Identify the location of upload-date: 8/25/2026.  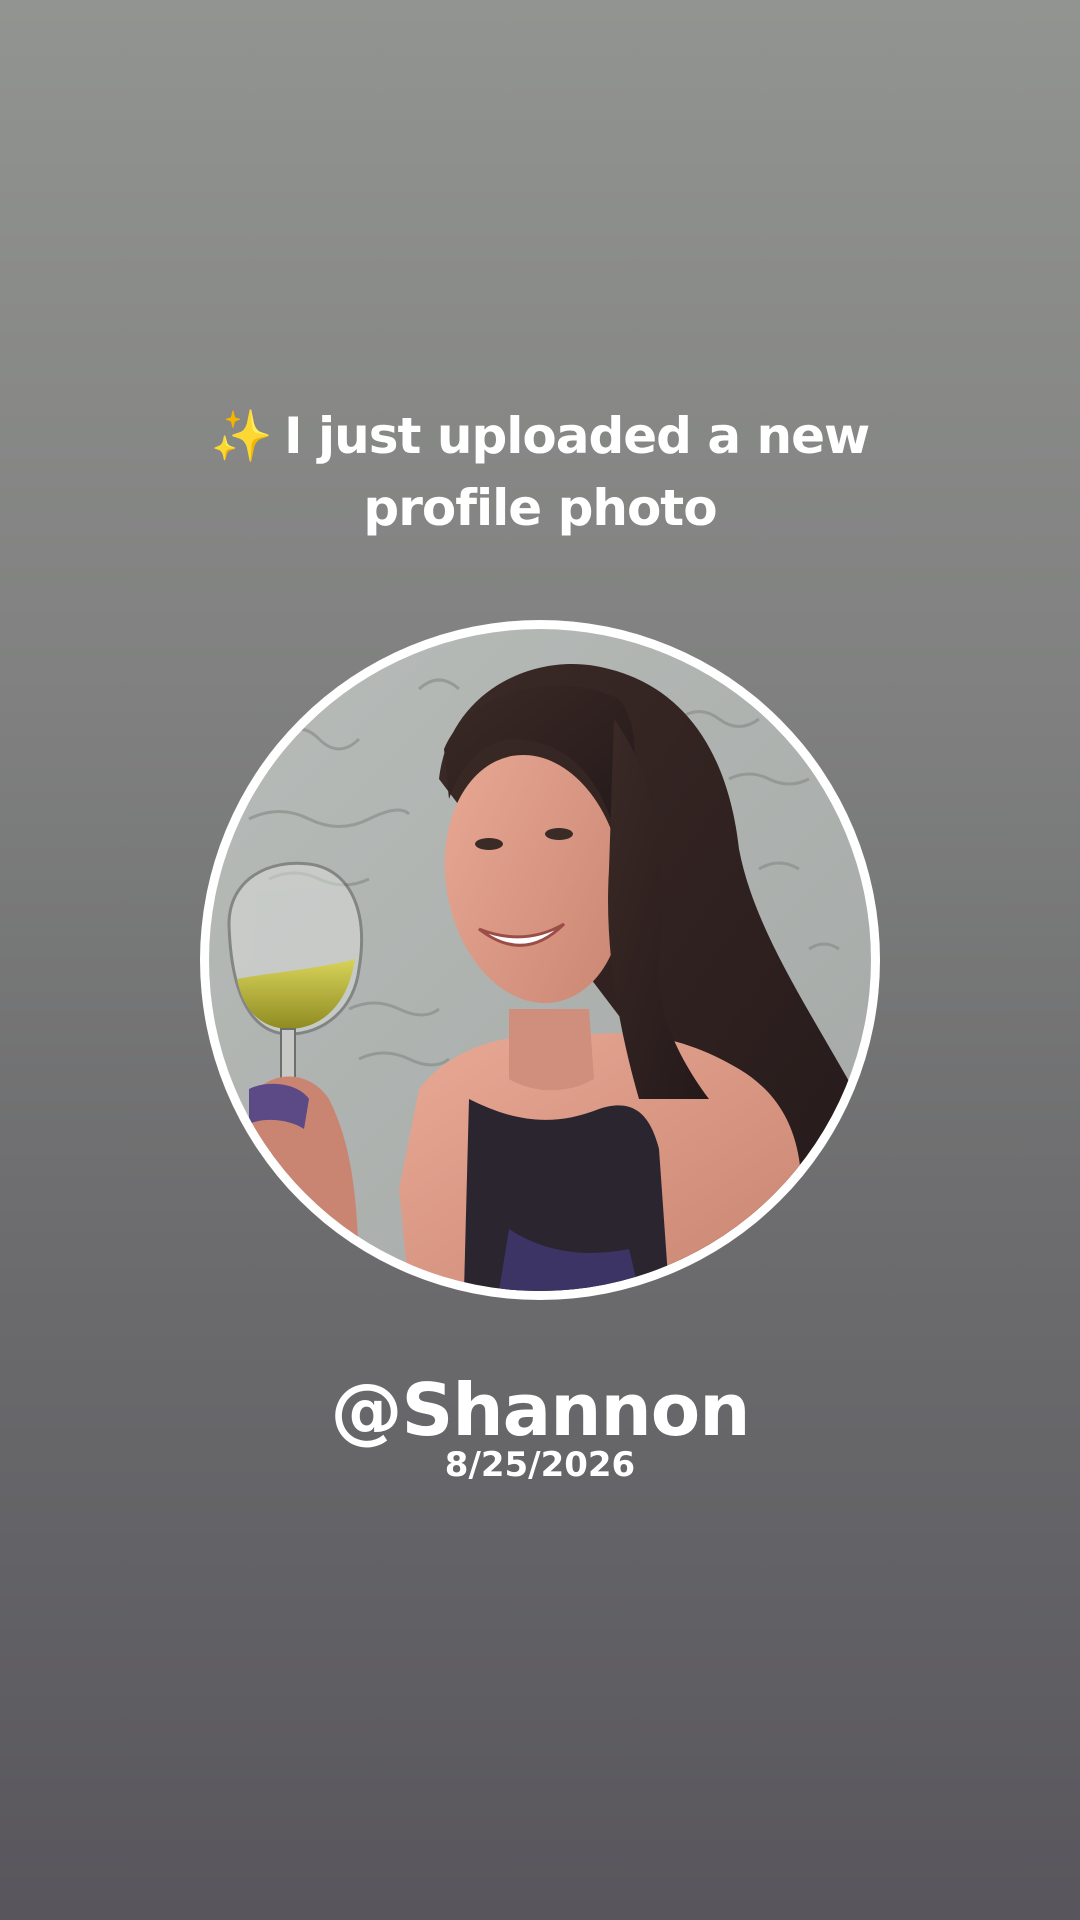
(540, 1465).